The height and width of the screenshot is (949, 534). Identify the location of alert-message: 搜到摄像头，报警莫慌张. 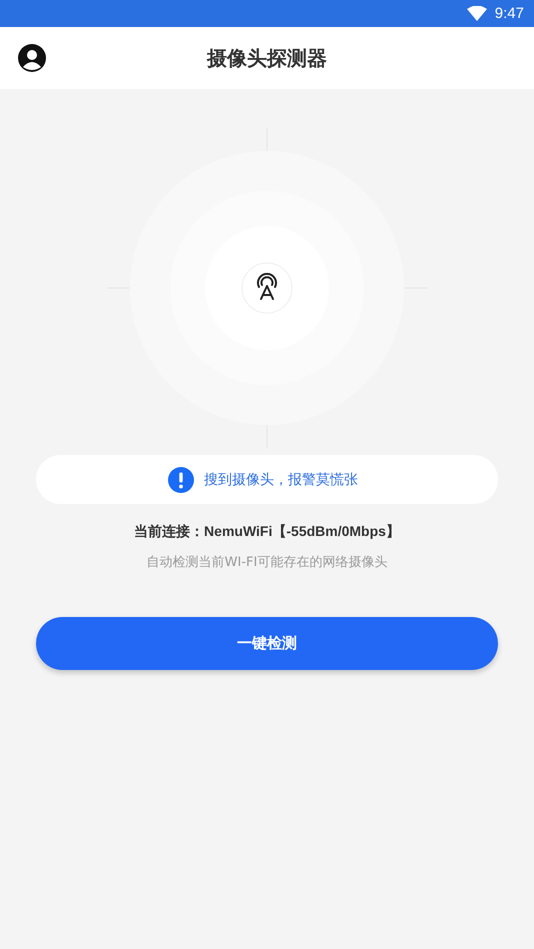
(281, 479).